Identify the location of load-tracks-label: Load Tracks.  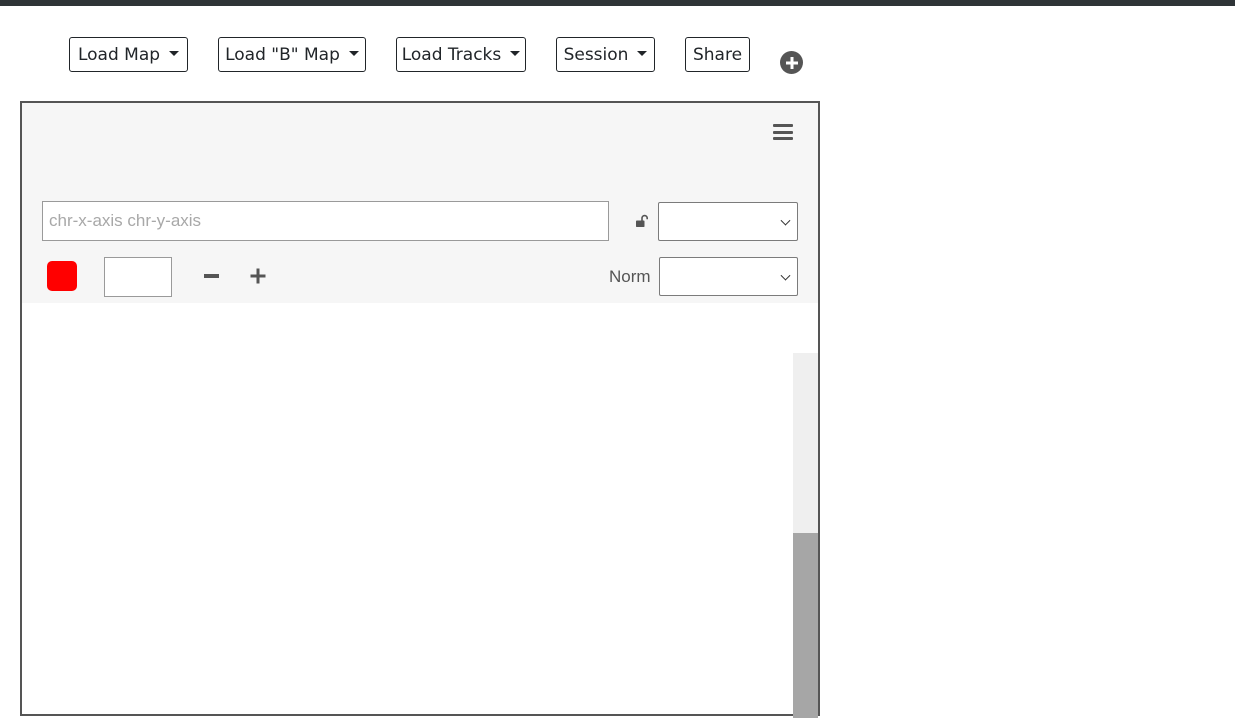
(451, 54).